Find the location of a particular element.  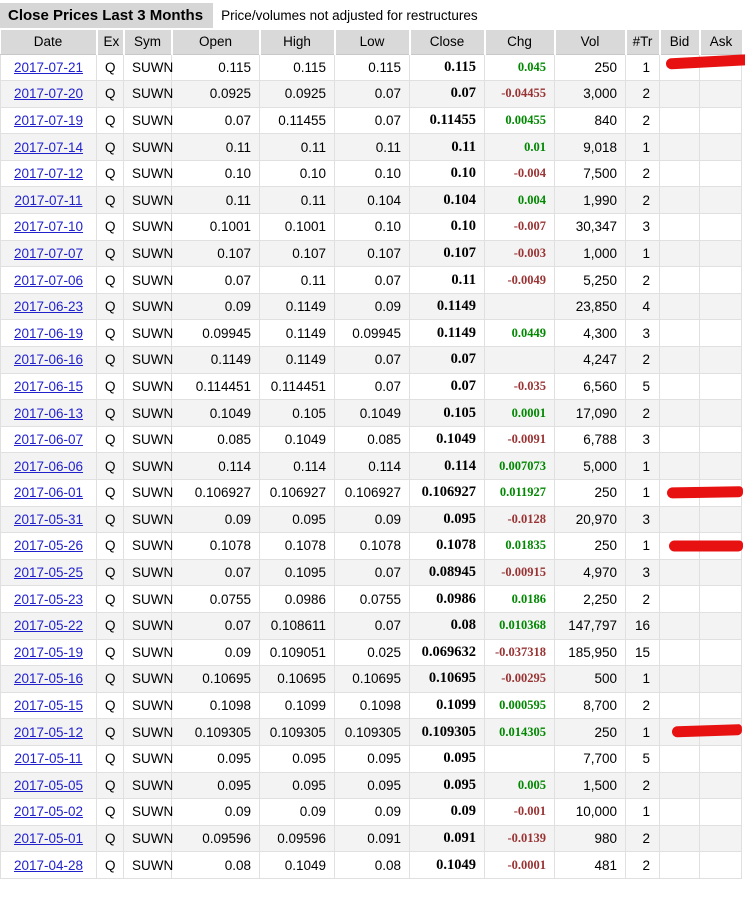

cell-trades: 16 is located at coordinates (642, 625).